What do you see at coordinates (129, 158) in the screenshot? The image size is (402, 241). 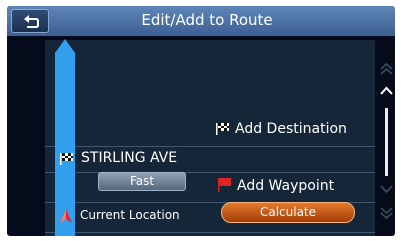 I see `destination-name: STIRLING AVE` at bounding box center [129, 158].